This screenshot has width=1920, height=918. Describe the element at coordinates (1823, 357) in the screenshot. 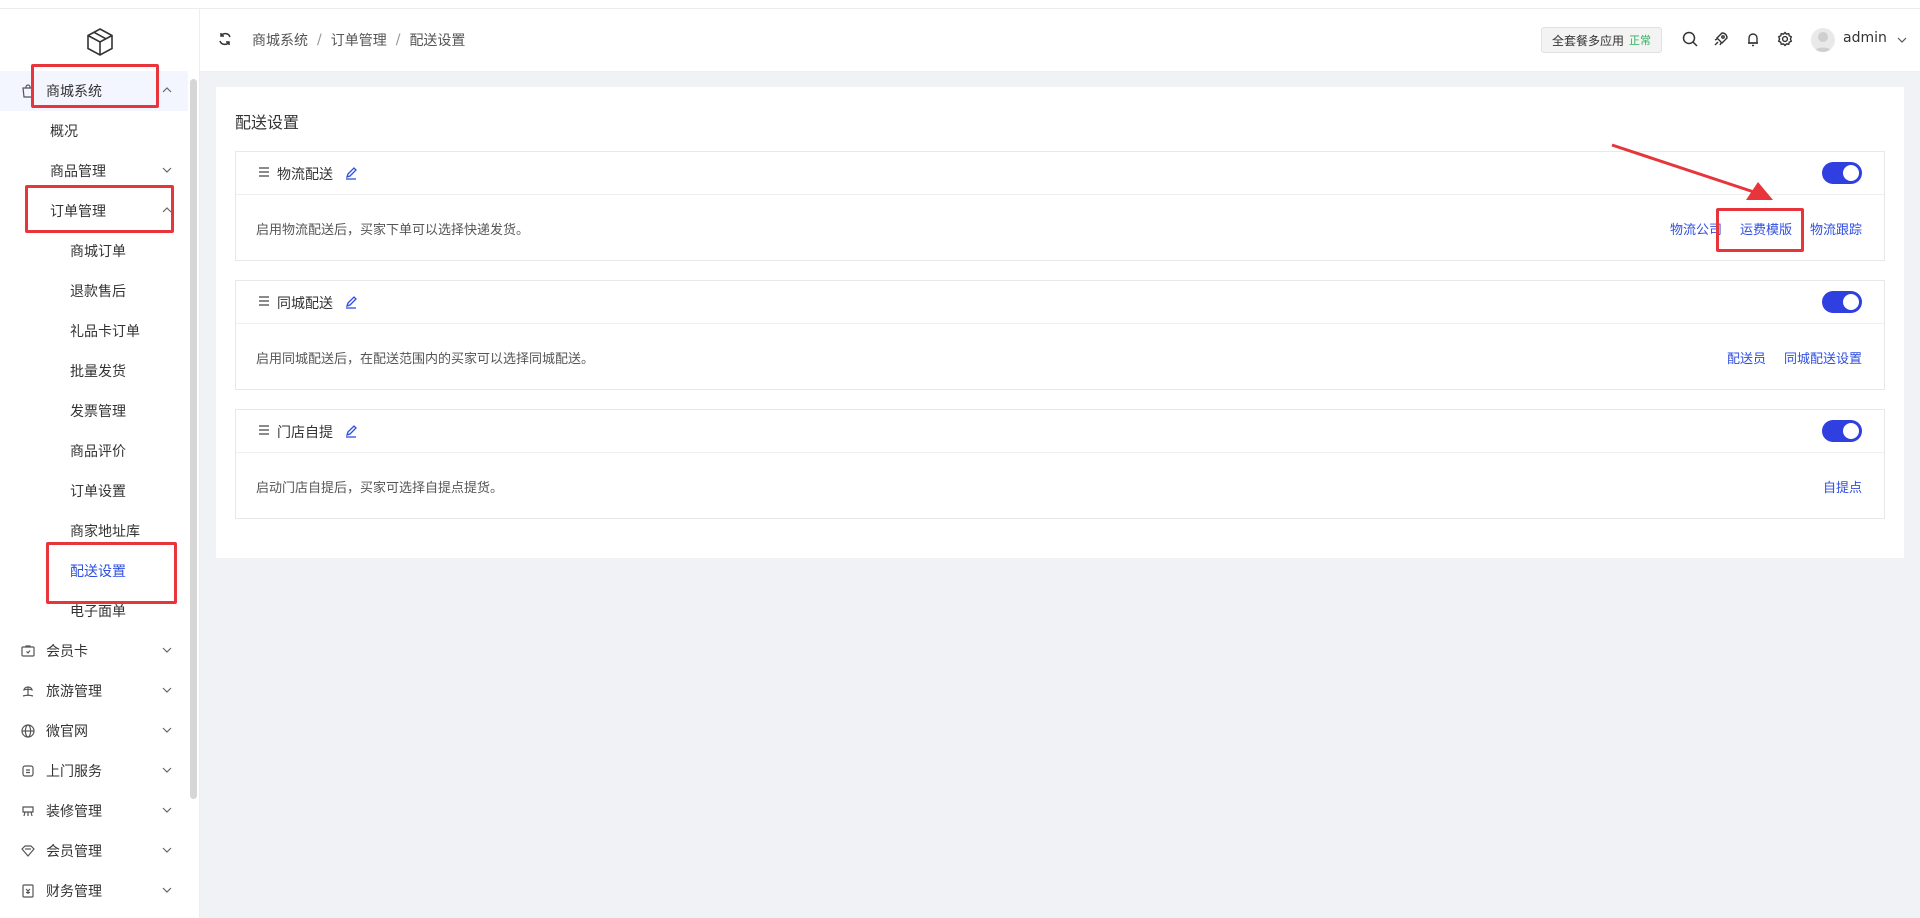

I see `link-same-city-settings: 同城配送设置` at that location.